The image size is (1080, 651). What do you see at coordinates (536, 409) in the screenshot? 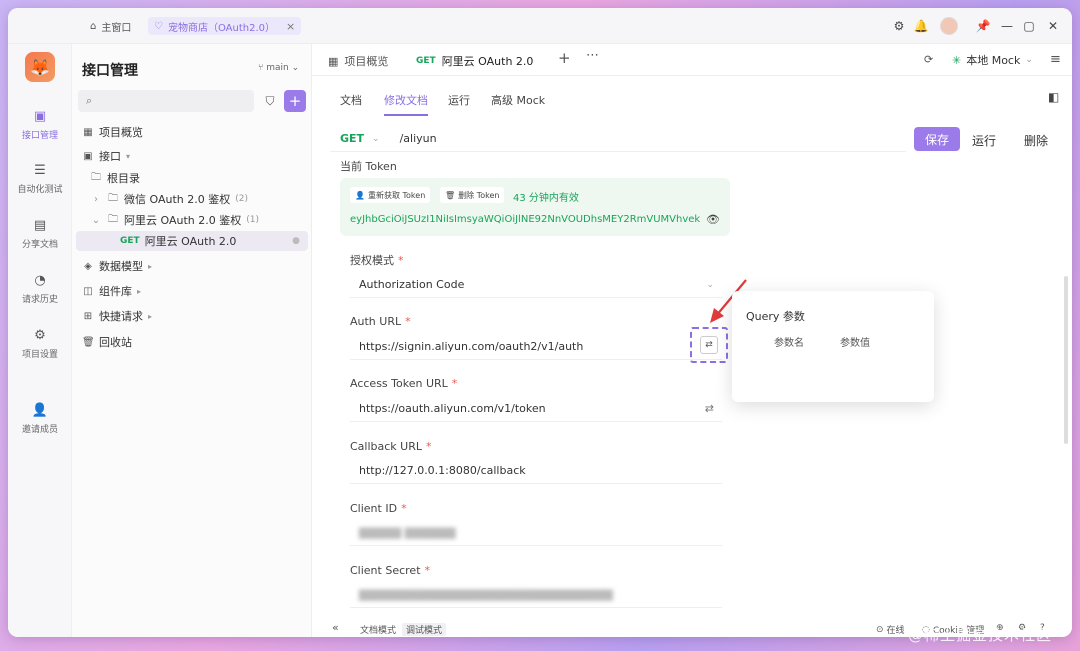
I see `access-token-url-input: https://oauth.aliyun.com/v1/token ⇄` at bounding box center [536, 409].